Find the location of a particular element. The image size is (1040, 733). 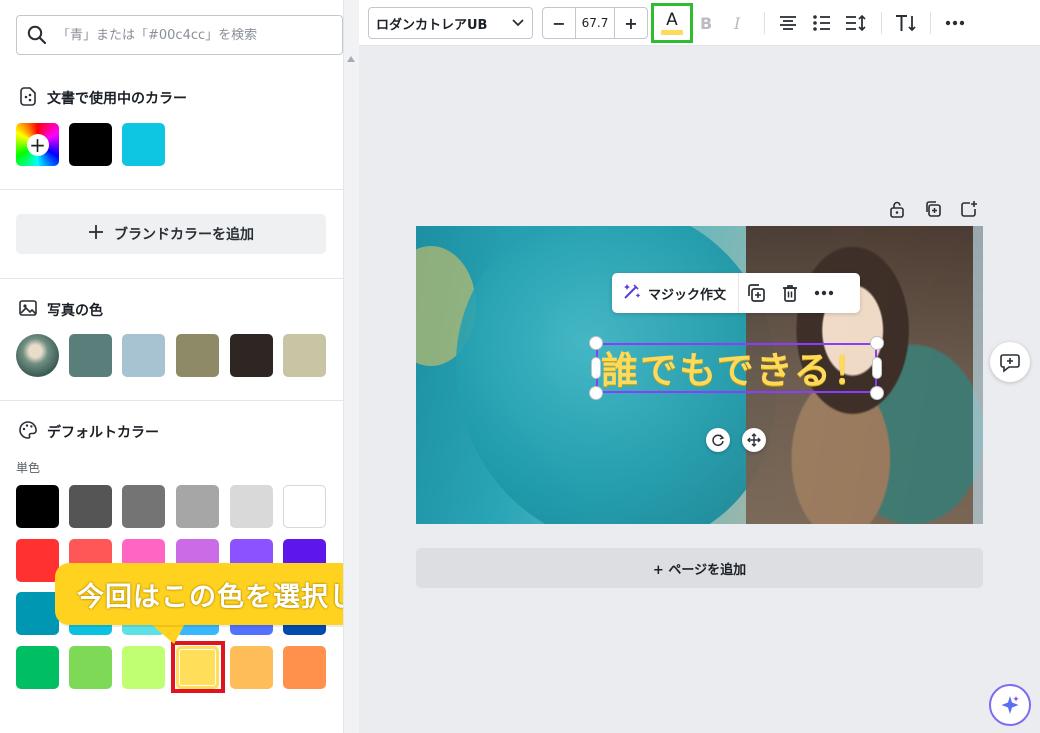

duplicate-element-button is located at coordinates (756, 293).